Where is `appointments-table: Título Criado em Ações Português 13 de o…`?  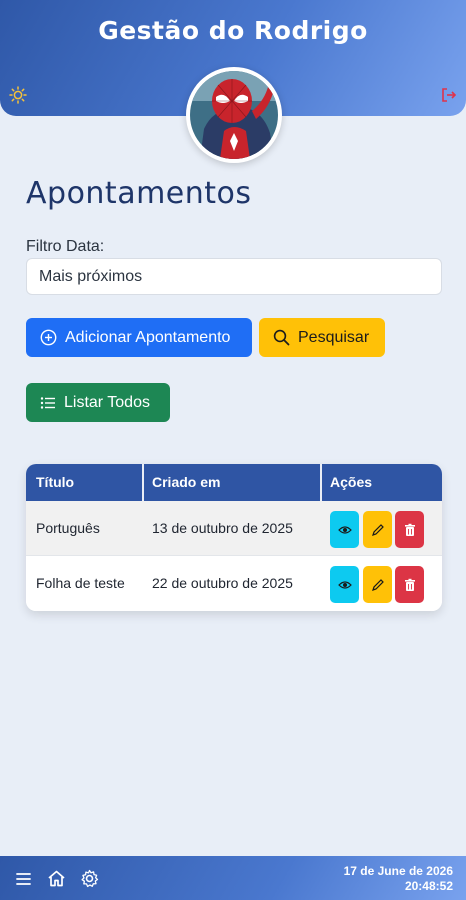 appointments-table: Título Criado em Ações Português 13 de o… is located at coordinates (234, 537).